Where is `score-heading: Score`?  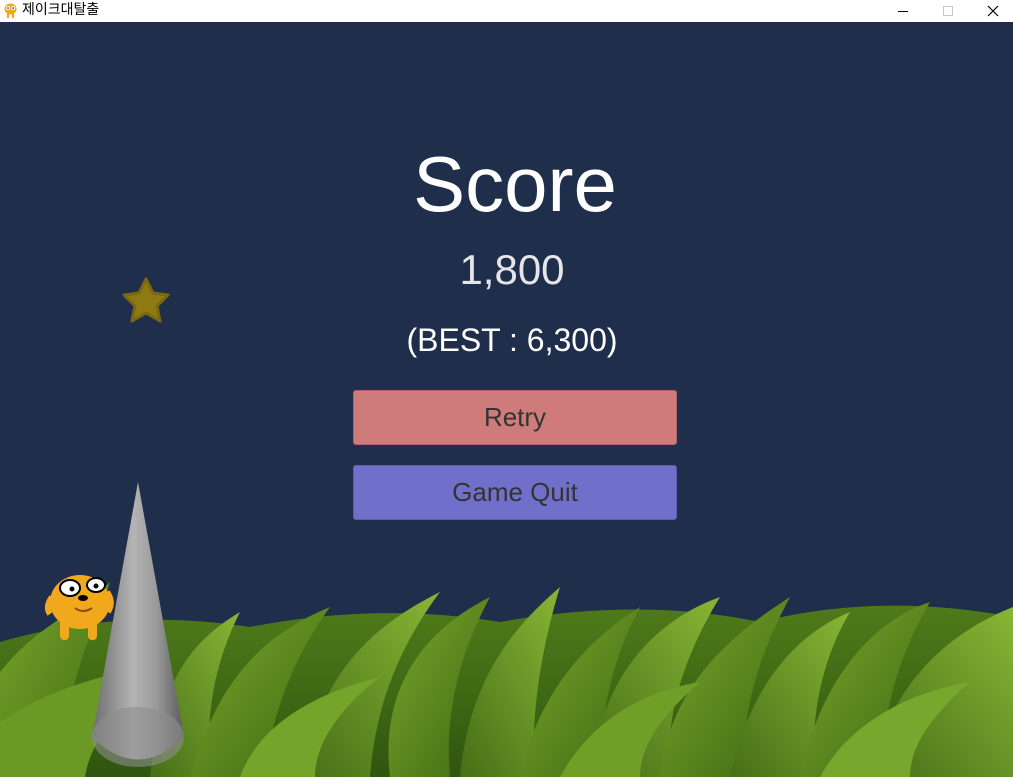 score-heading: Score is located at coordinates (515, 184).